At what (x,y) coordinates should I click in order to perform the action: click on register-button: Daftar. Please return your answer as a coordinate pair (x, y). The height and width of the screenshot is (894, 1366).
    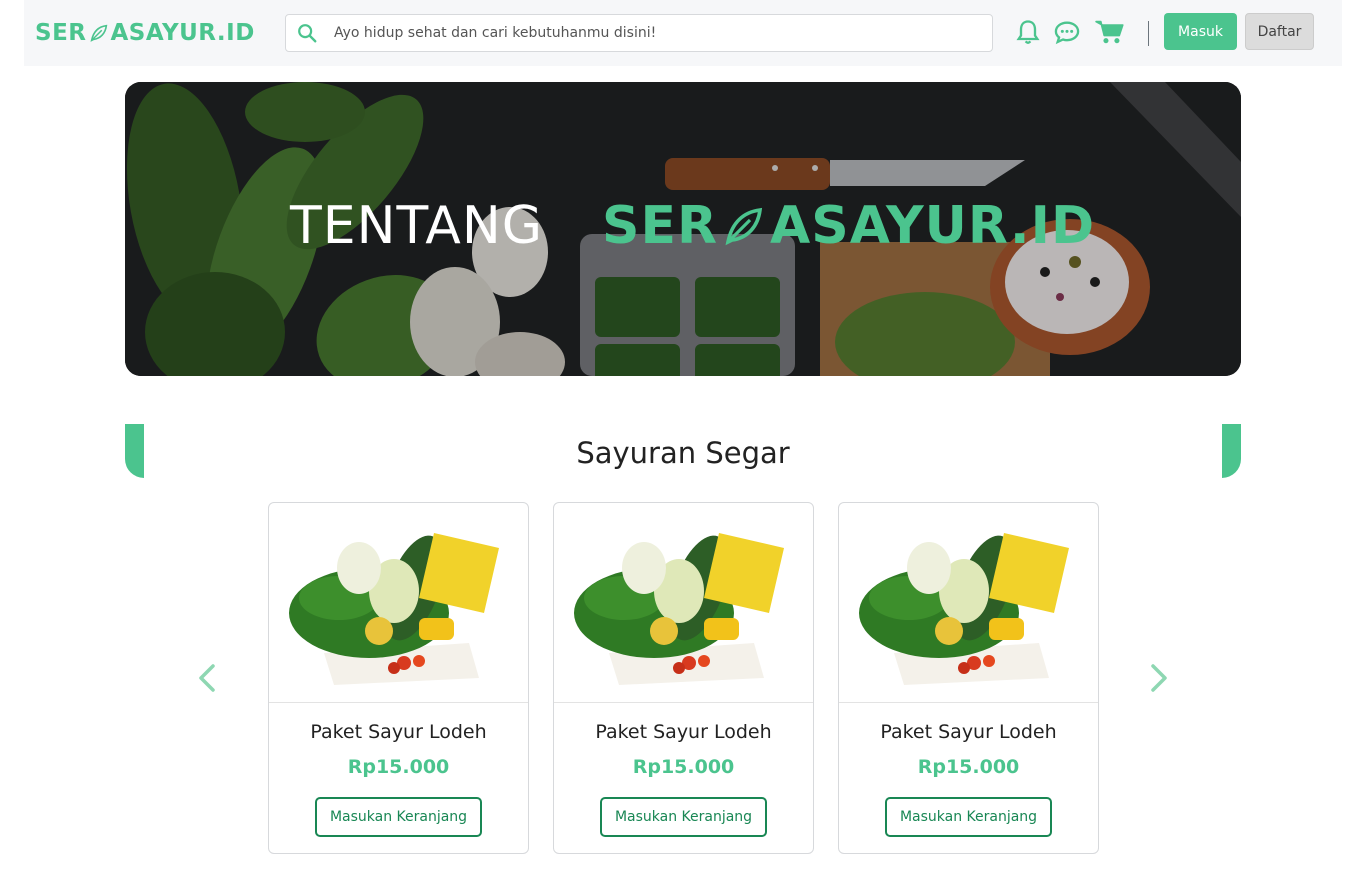
    Looking at the image, I should click on (1279, 31).